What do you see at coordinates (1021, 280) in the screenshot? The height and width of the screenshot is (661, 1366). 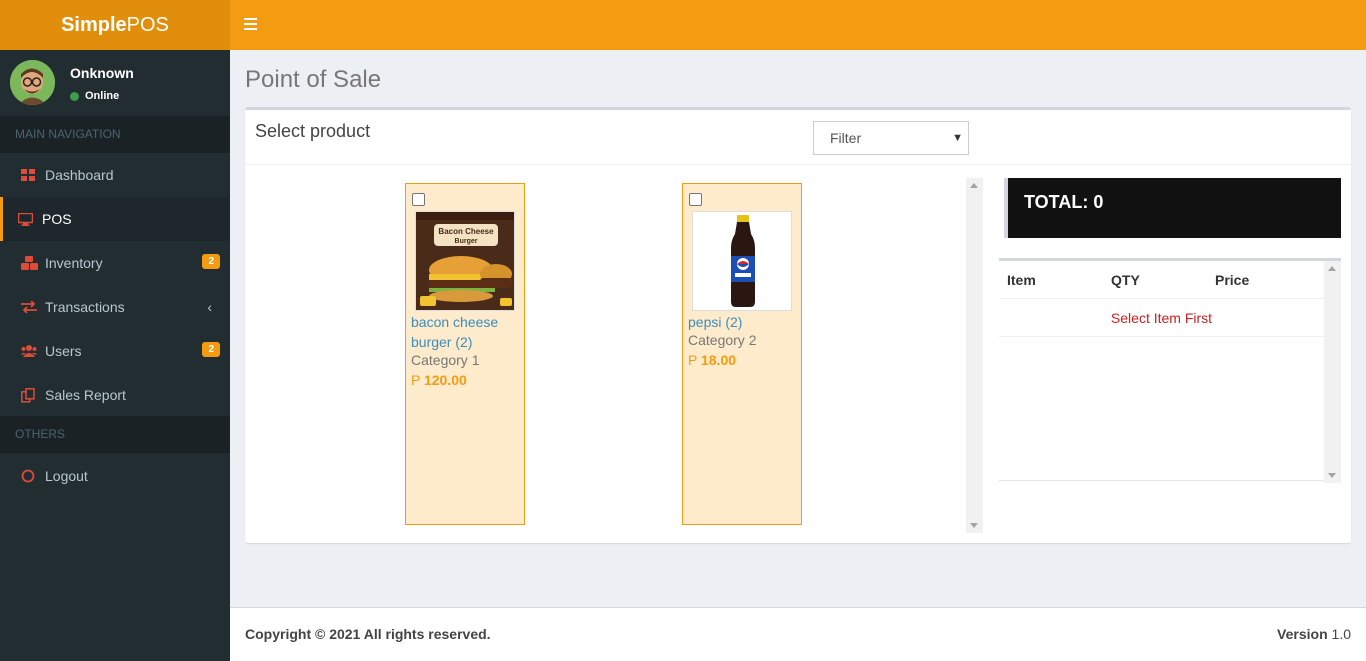 I see `column-header-item: Item` at bounding box center [1021, 280].